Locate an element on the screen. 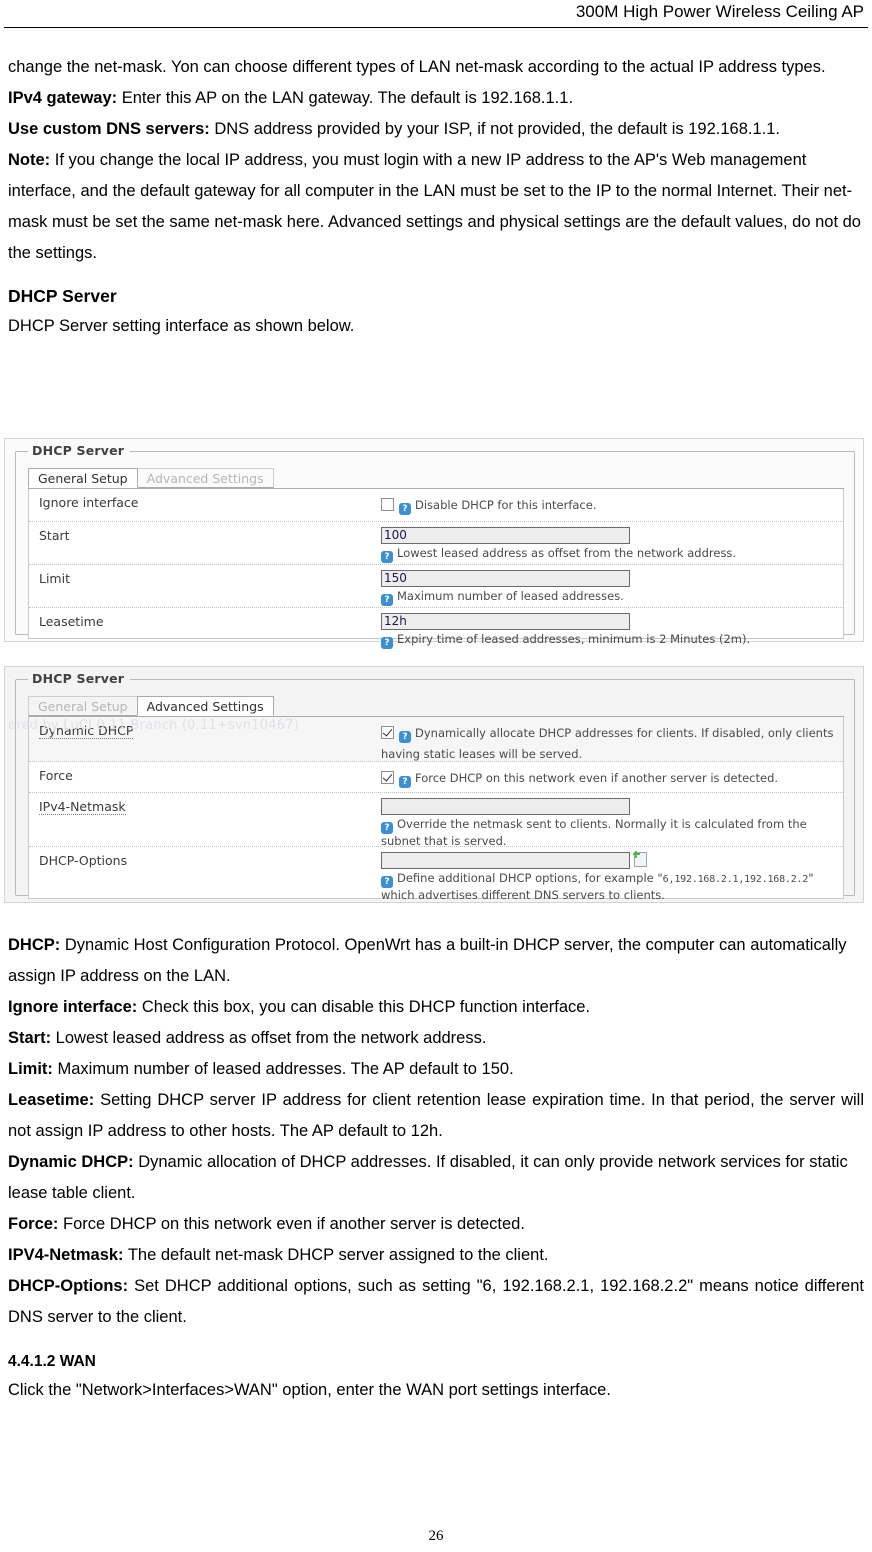 The image size is (872, 1552). leasetime-input: 12h is located at coordinates (505, 621).